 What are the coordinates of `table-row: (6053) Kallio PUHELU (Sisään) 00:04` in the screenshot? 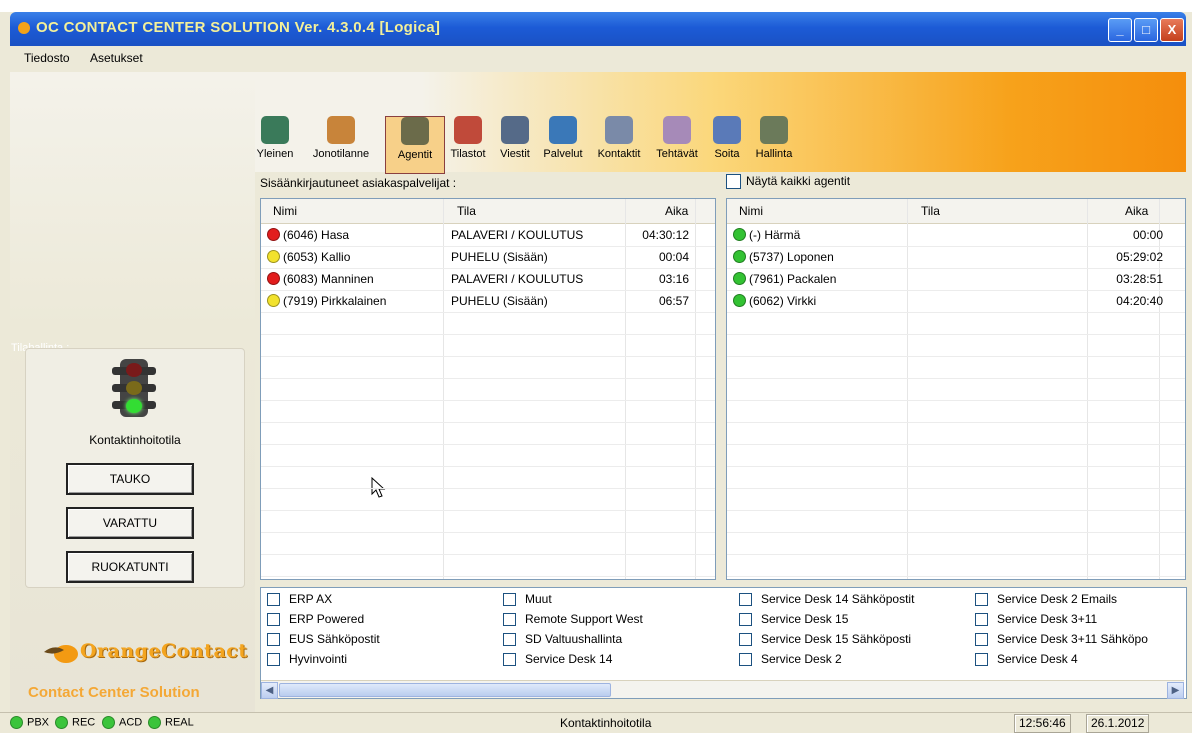 It's located at (488, 257).